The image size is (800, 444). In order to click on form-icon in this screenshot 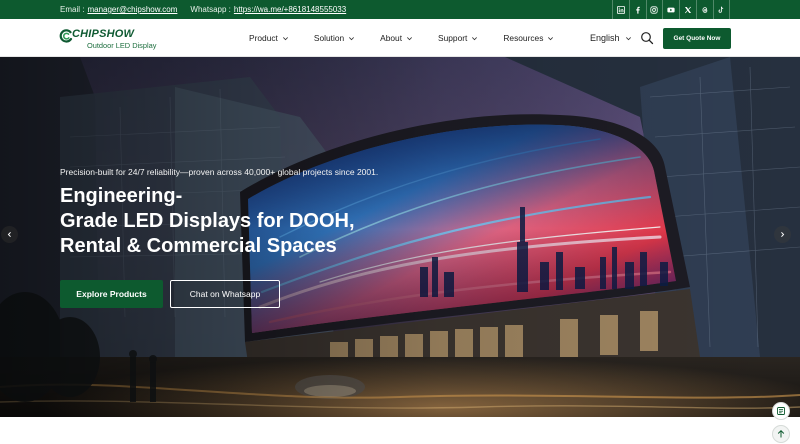, I will do `click(781, 411)`.